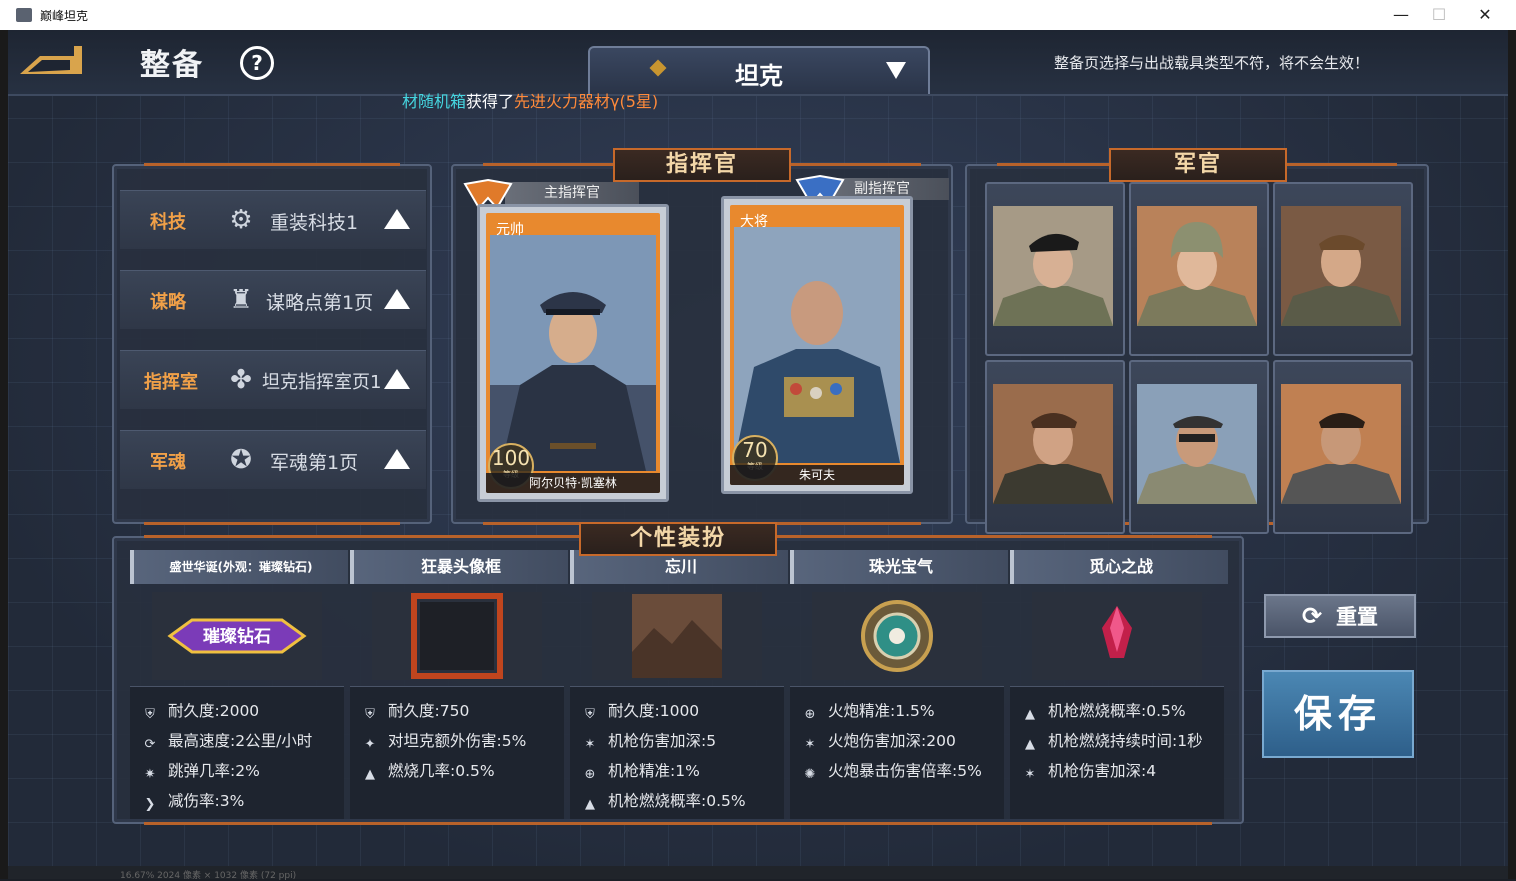  Describe the element at coordinates (1312, 616) in the screenshot. I see `refresh-icon: ⟳` at that location.